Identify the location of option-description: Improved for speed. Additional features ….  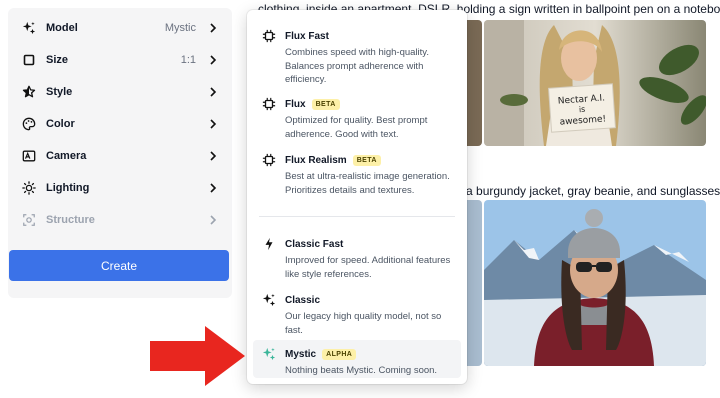
(368, 267).